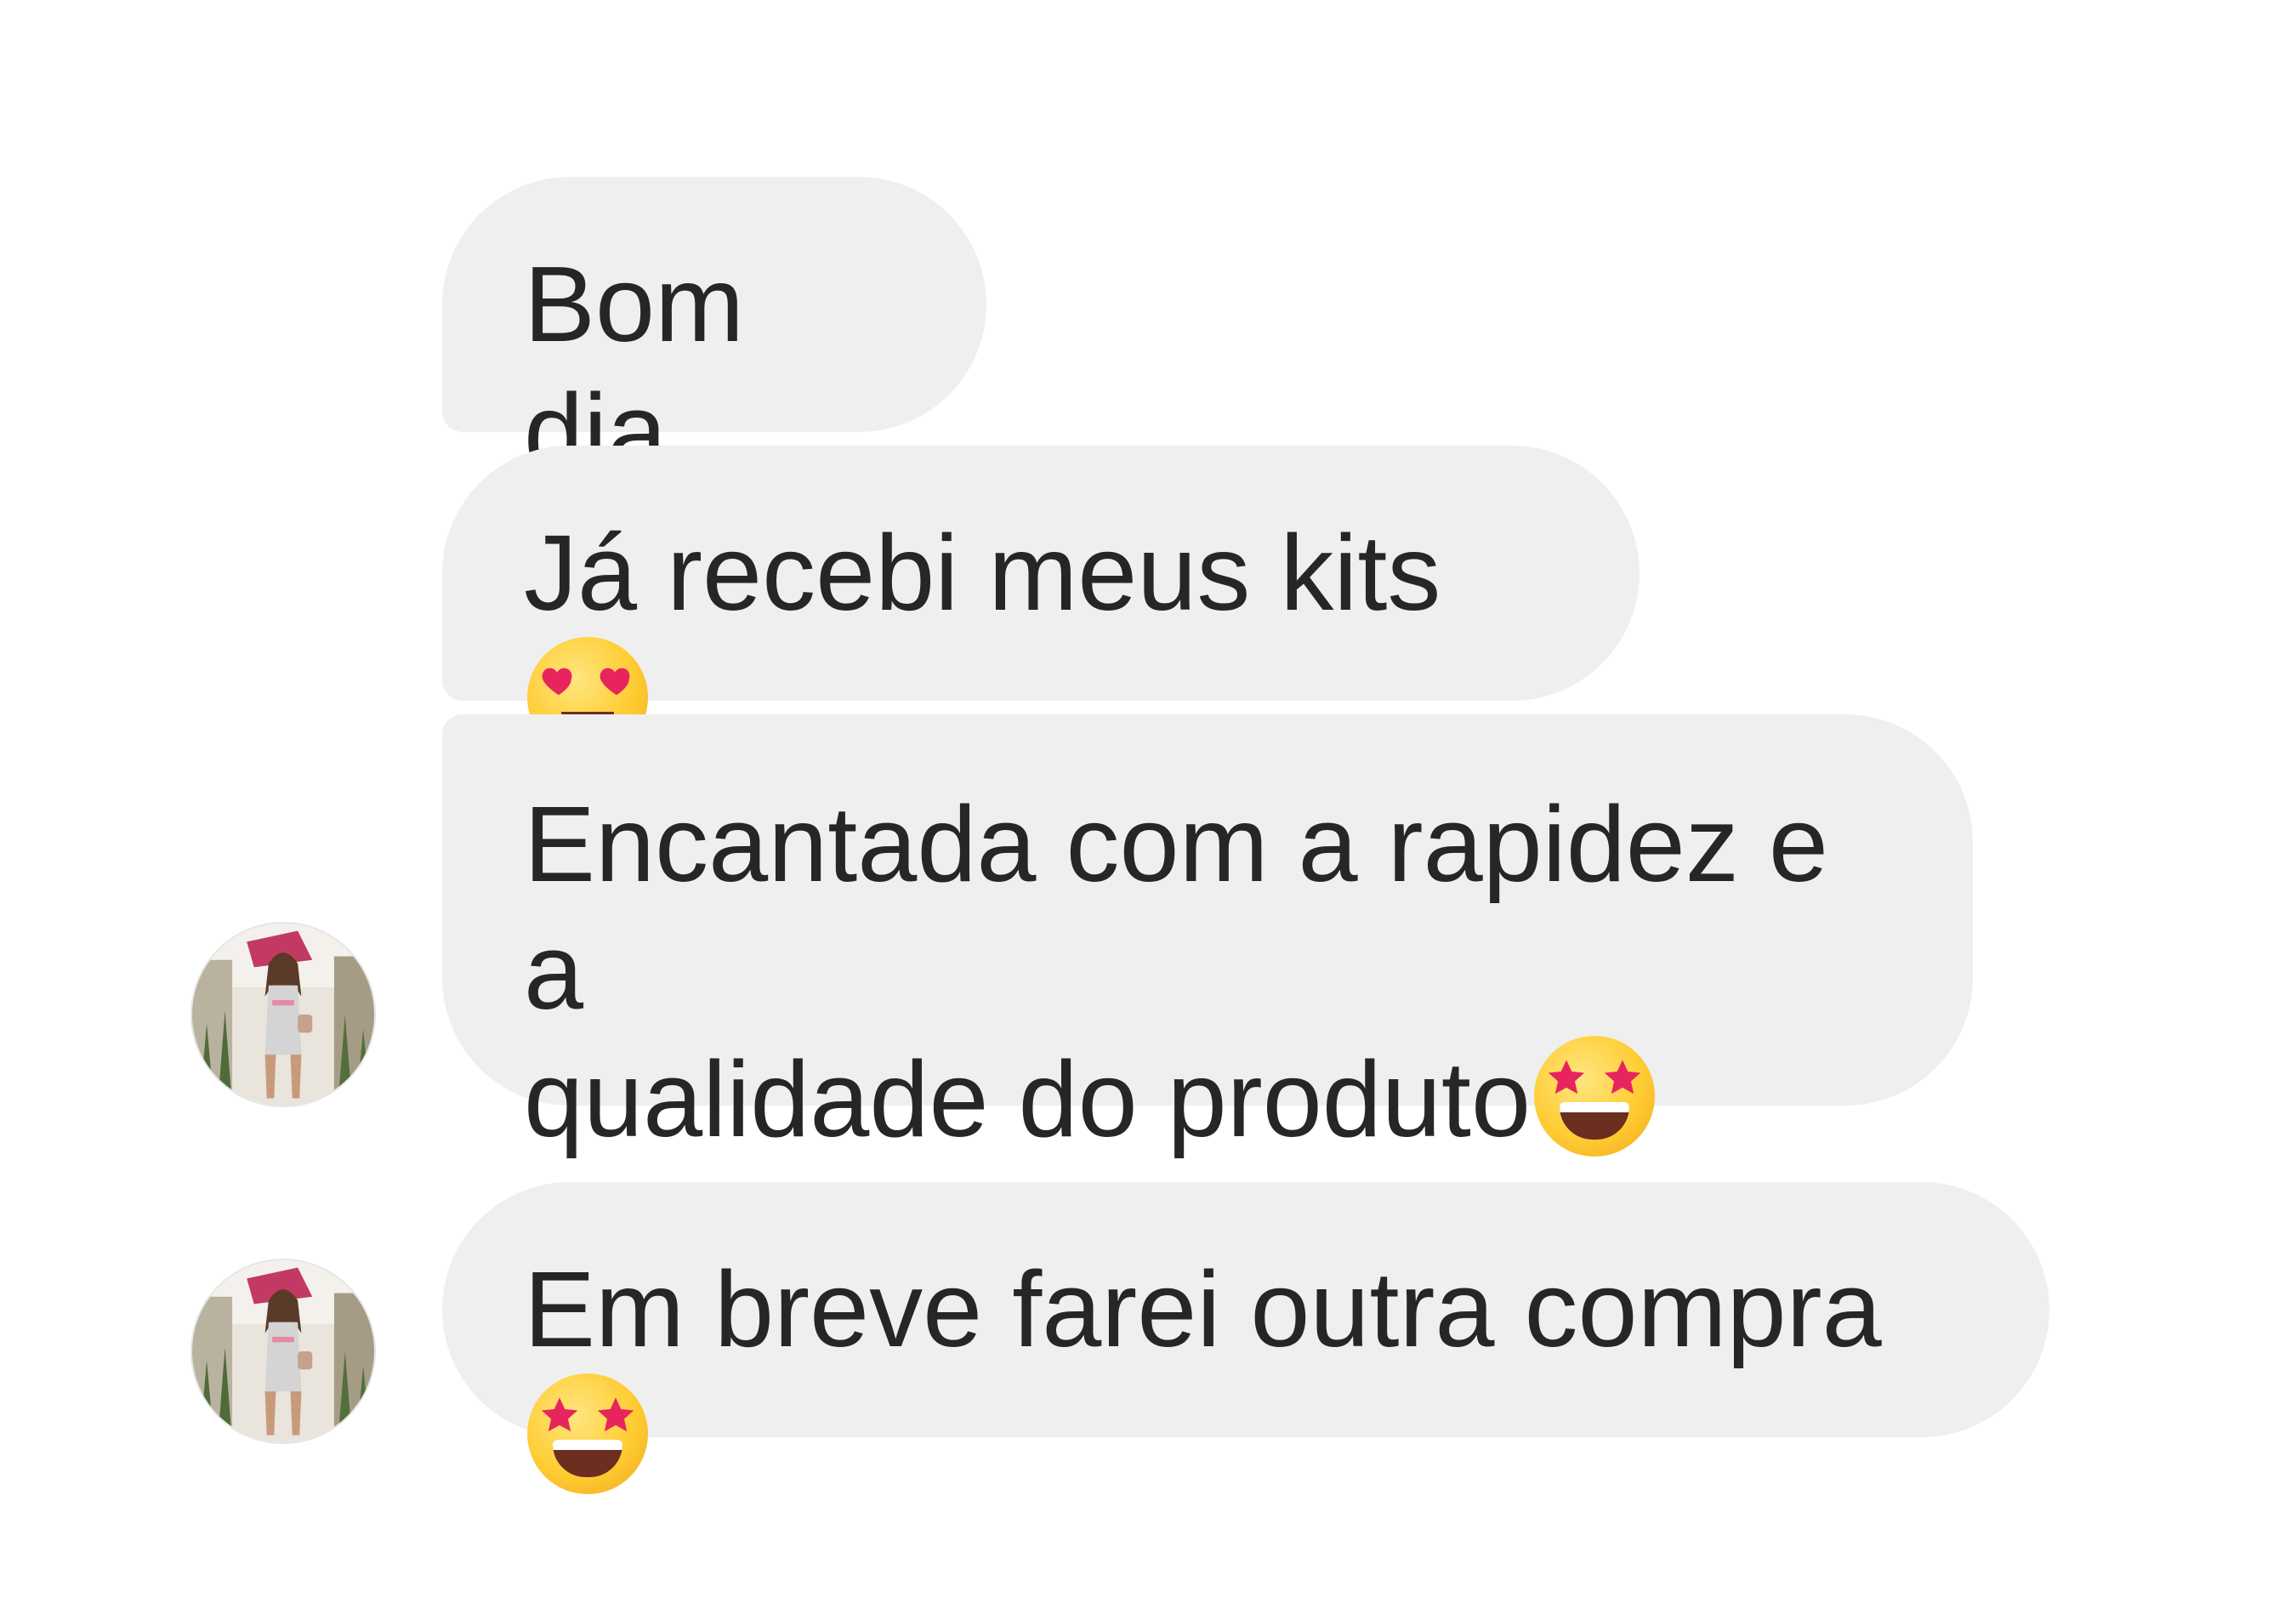 The image size is (2296, 1609). Describe the element at coordinates (982, 573) in the screenshot. I see `message-text: Já recebi meus kits` at that location.